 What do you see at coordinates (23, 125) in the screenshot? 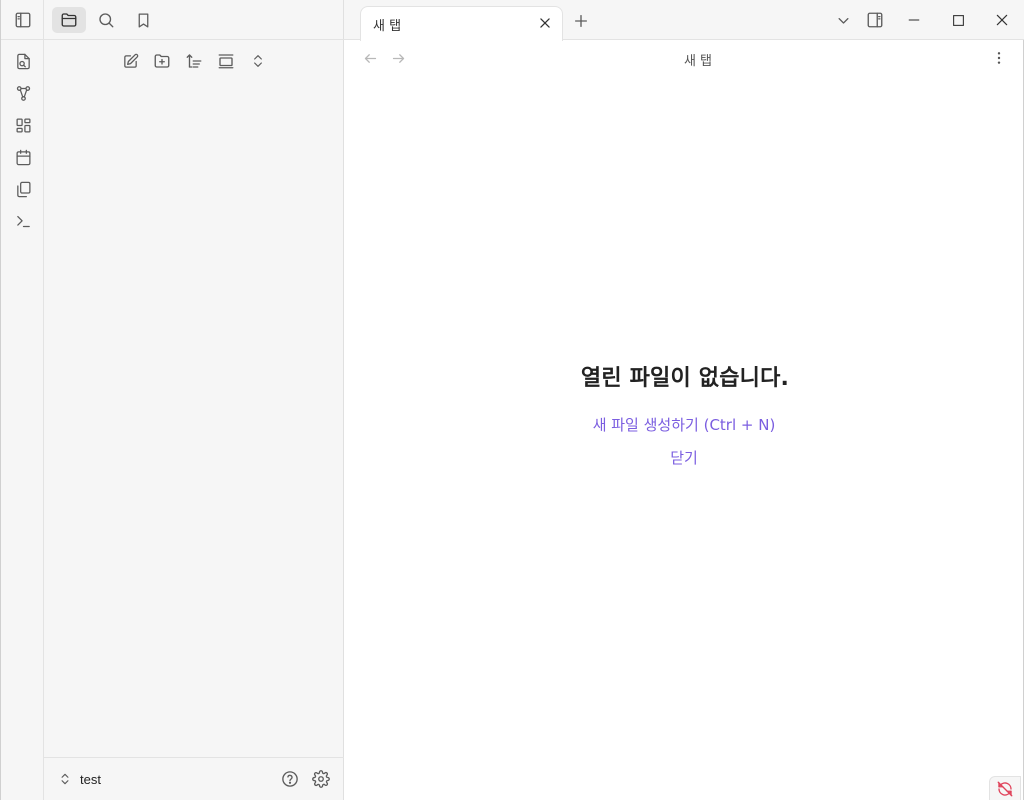
I see `canvas-icon` at bounding box center [23, 125].